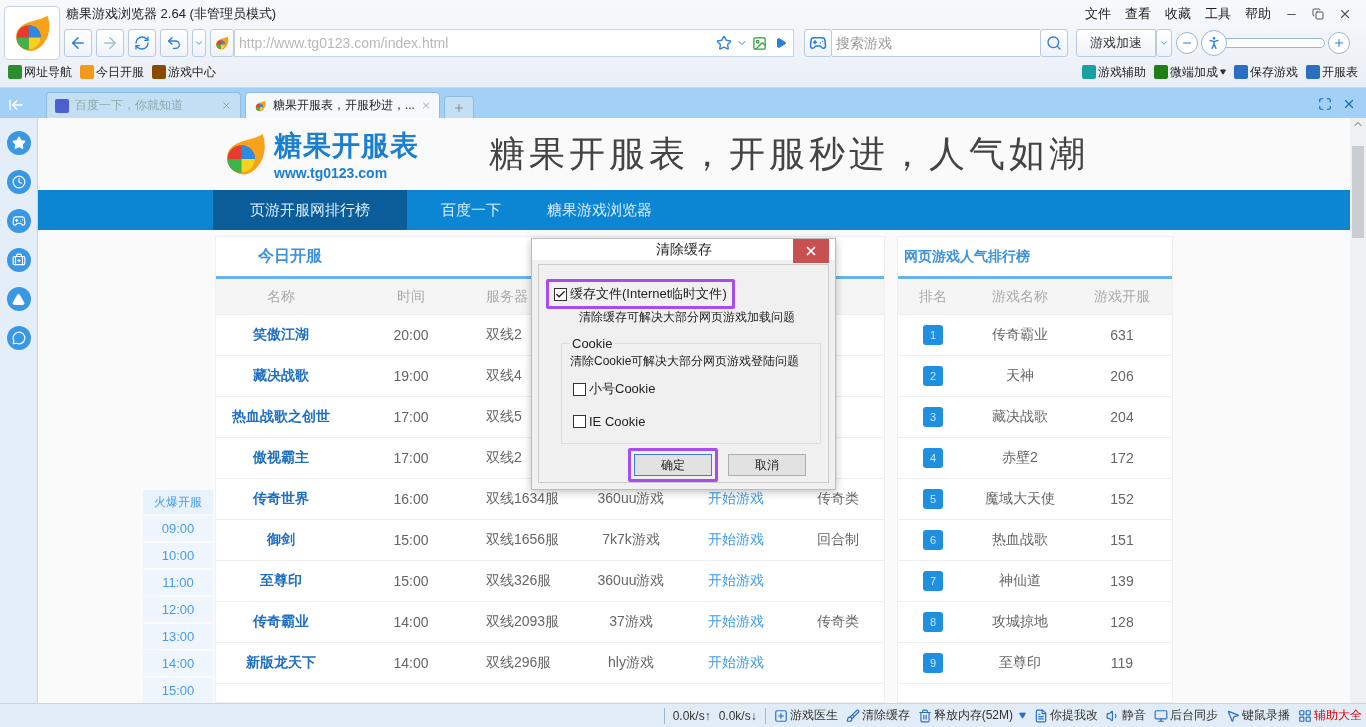  Describe the element at coordinates (281, 663) in the screenshot. I see `game-link: 新版龙天下` at that location.